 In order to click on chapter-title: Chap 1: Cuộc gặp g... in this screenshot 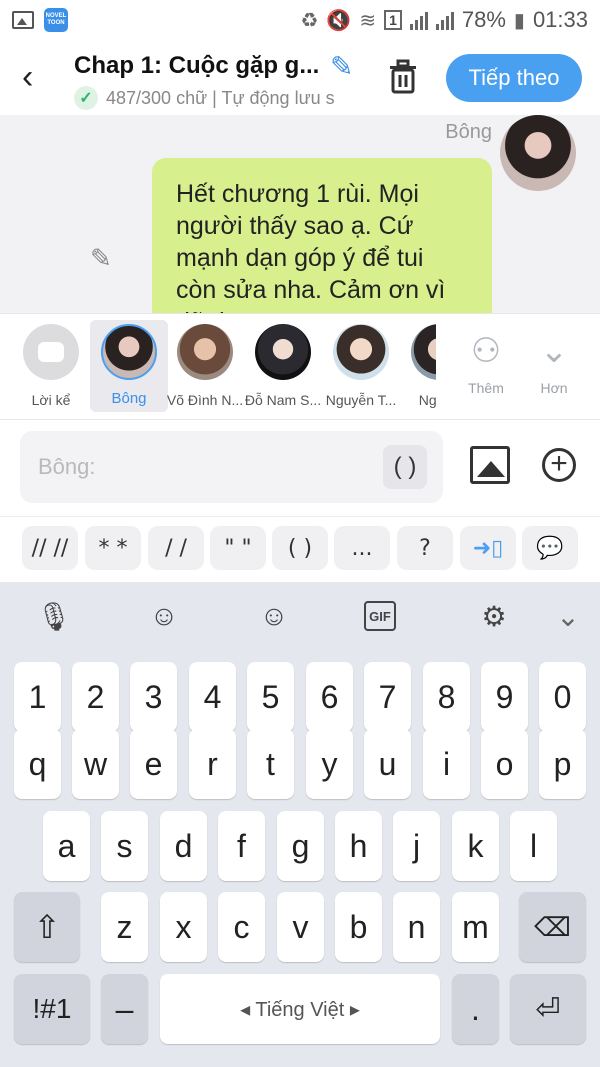, I will do `click(199, 66)`.